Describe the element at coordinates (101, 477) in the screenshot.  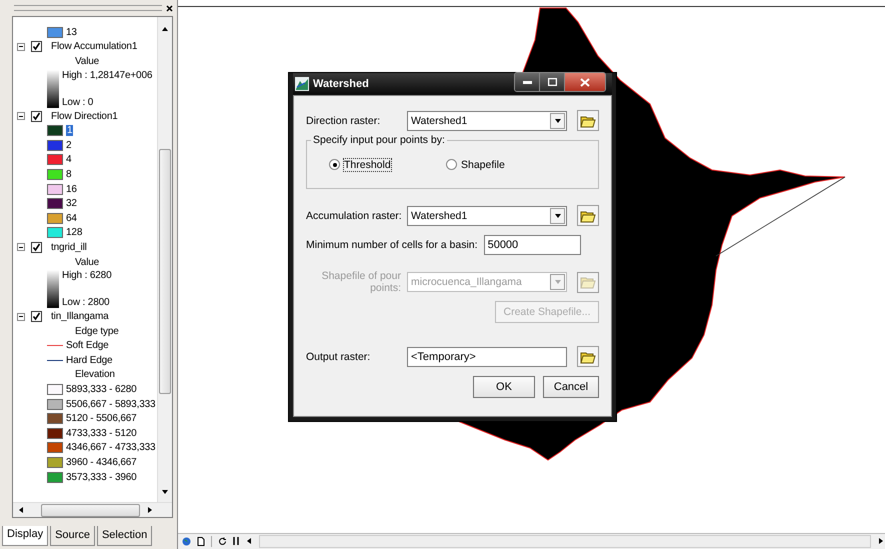
I see `legend-label: 3573,333 - 3960` at that location.